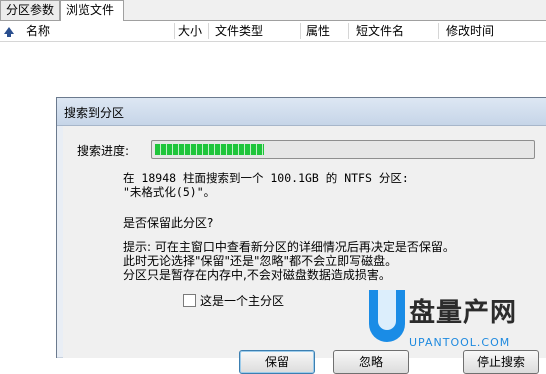 The width and height of the screenshot is (546, 374). Describe the element at coordinates (103, 151) in the screenshot. I see `progress-label: 搜索进度:` at that location.